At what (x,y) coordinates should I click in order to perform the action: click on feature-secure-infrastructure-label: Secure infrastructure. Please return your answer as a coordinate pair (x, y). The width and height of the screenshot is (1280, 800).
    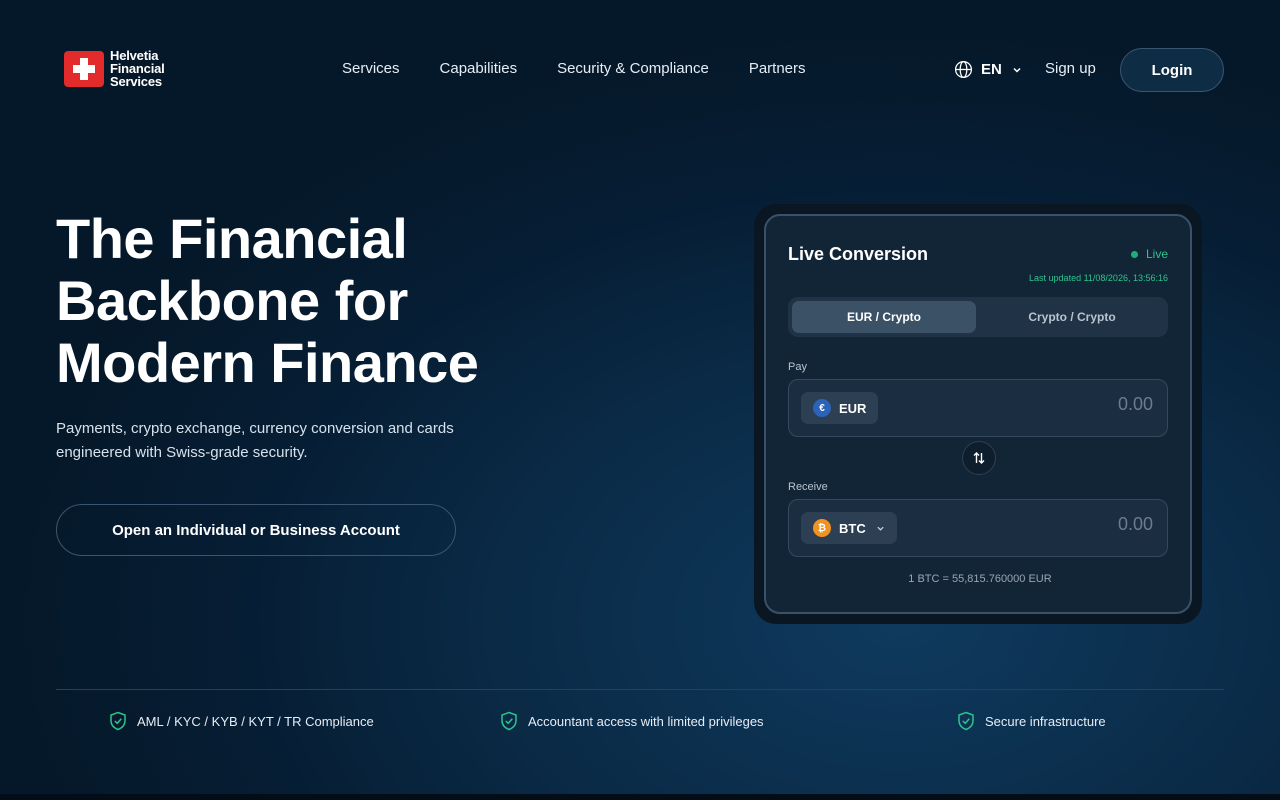
    Looking at the image, I should click on (1045, 721).